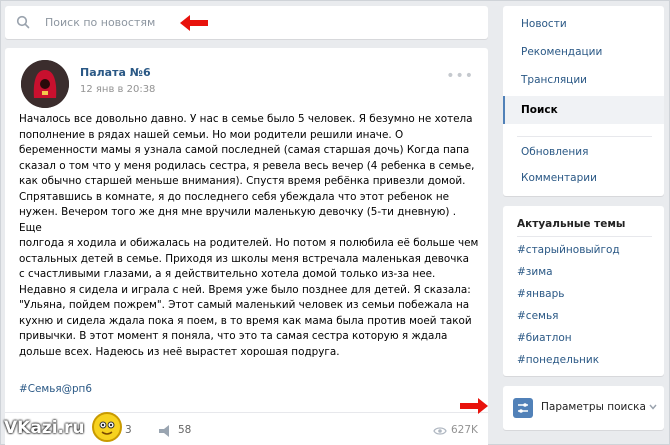 The image size is (670, 445). Describe the element at coordinates (166, 431) in the screenshot. I see `share-icon` at that location.